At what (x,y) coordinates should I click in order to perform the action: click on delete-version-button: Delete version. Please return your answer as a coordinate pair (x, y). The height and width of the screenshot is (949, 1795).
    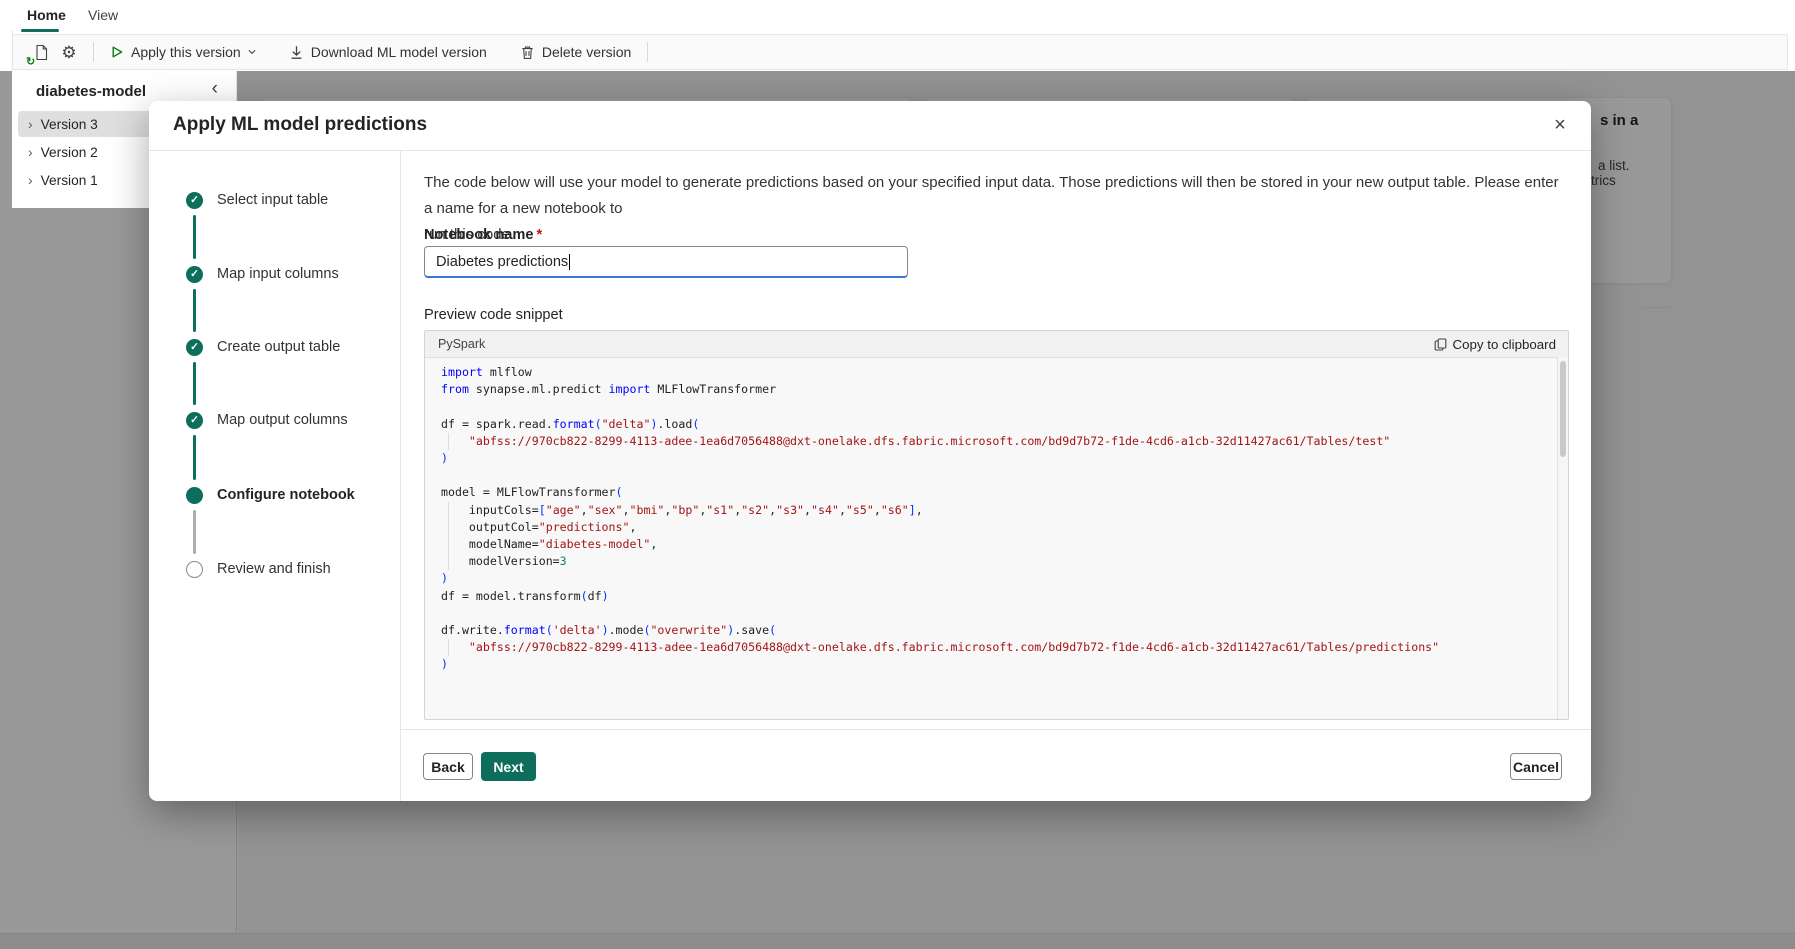
    Looking at the image, I should click on (576, 52).